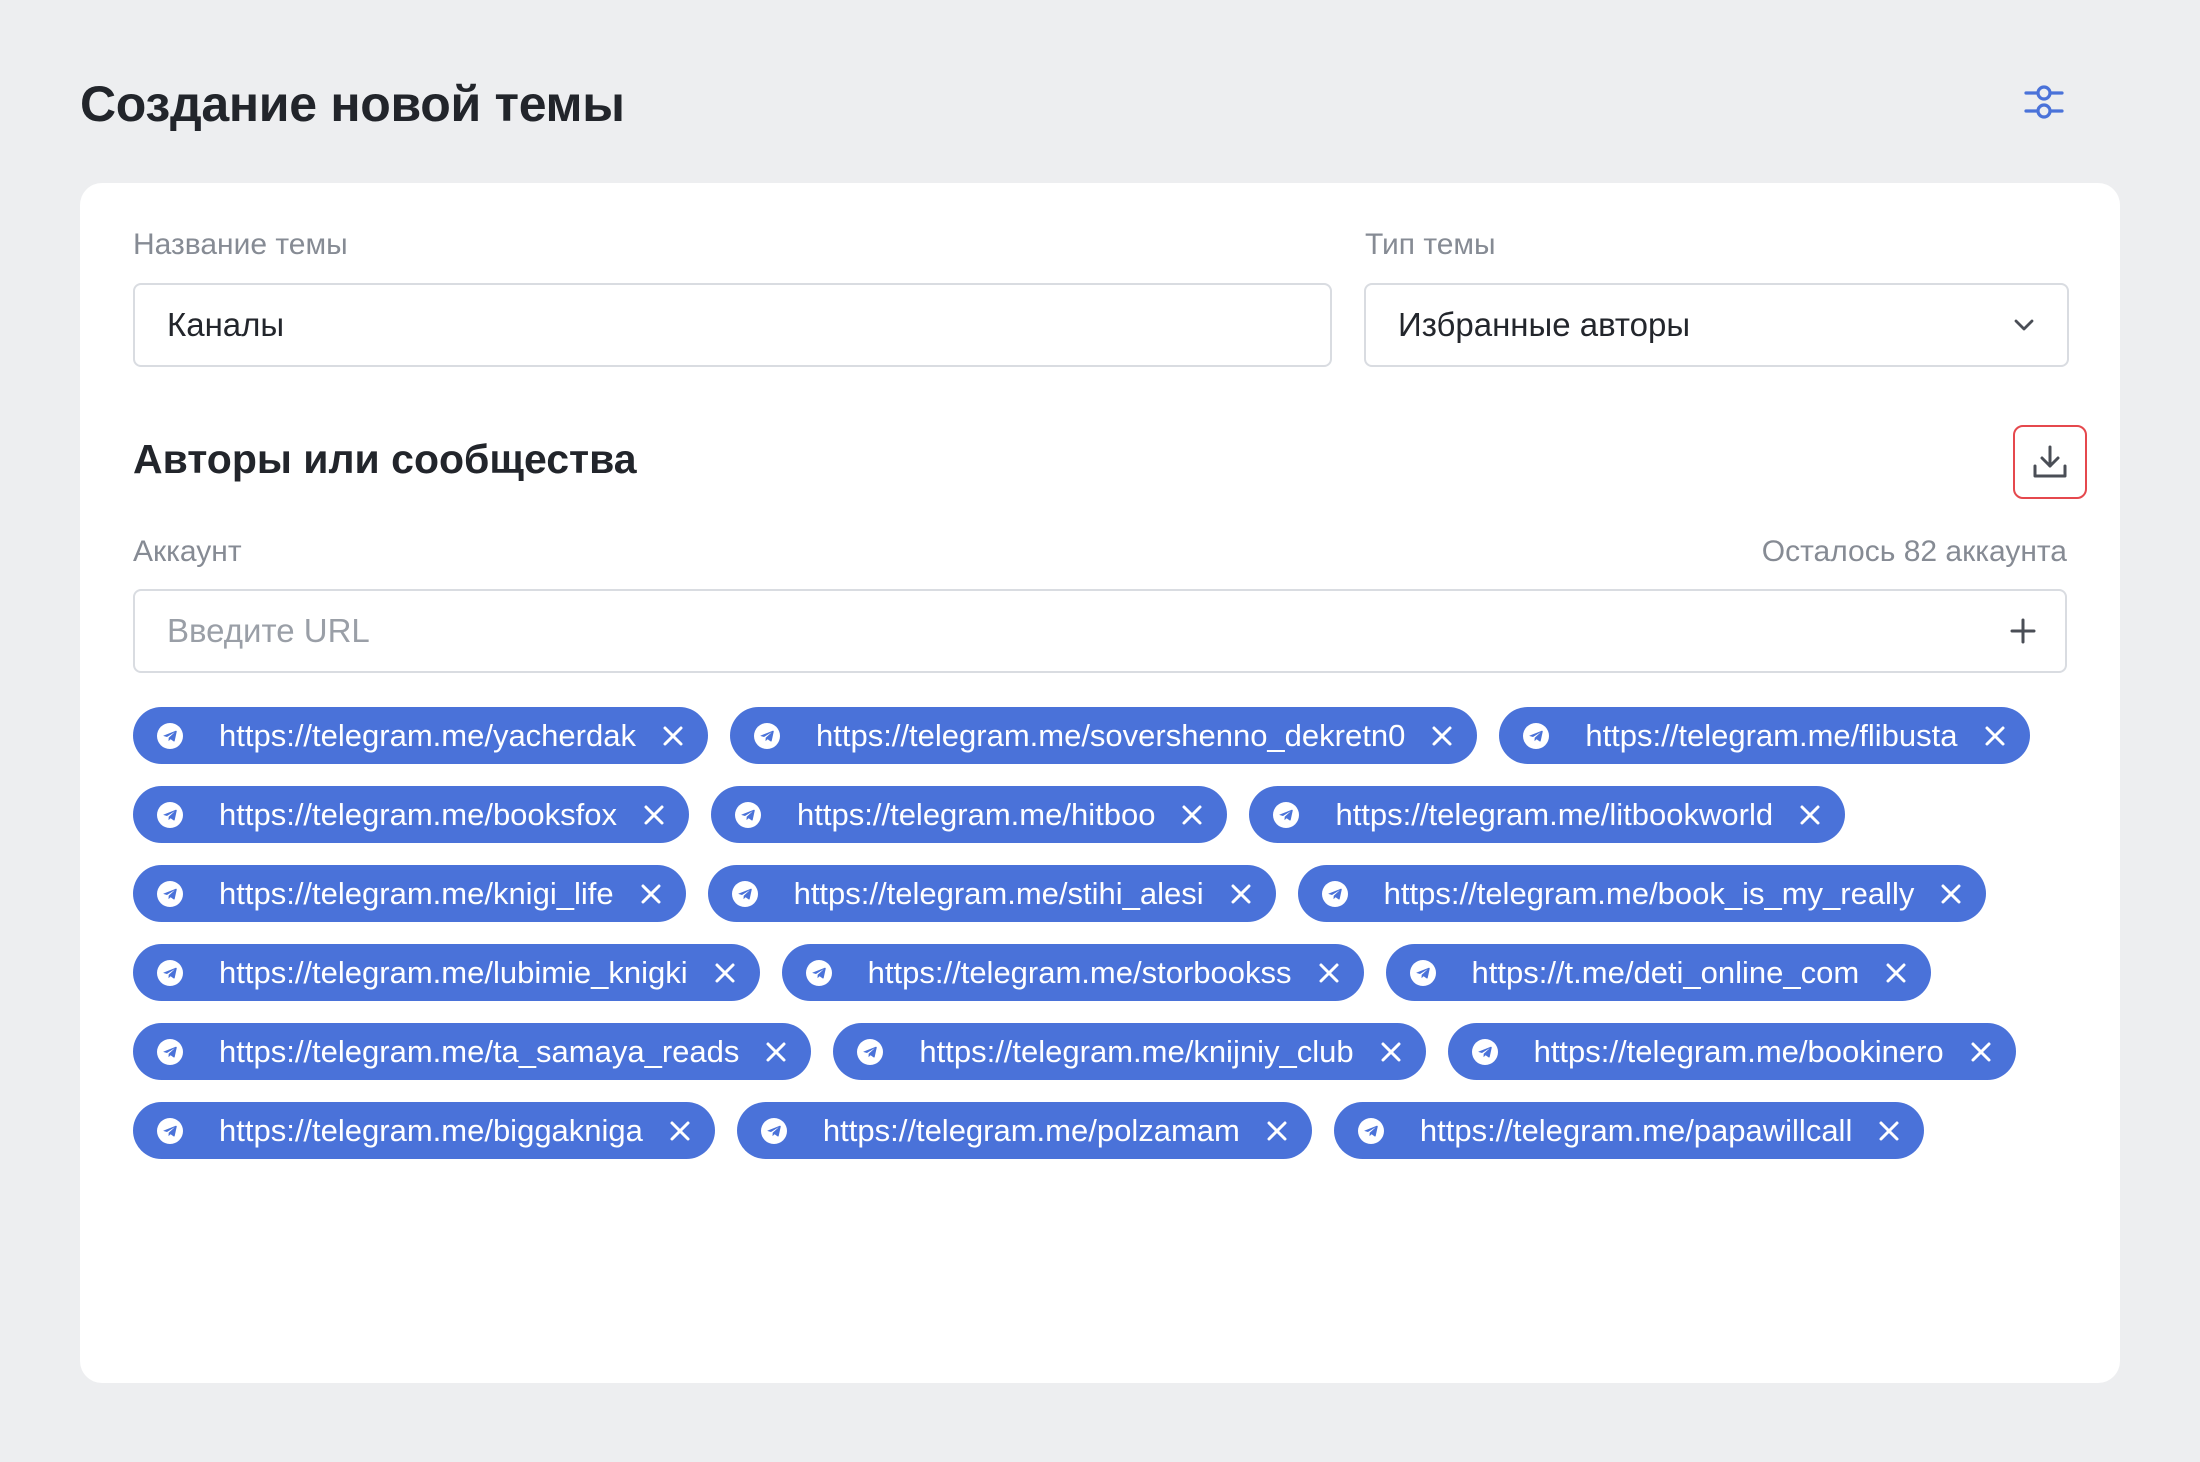 The image size is (2200, 1462). I want to click on download-icon, so click(2050, 461).